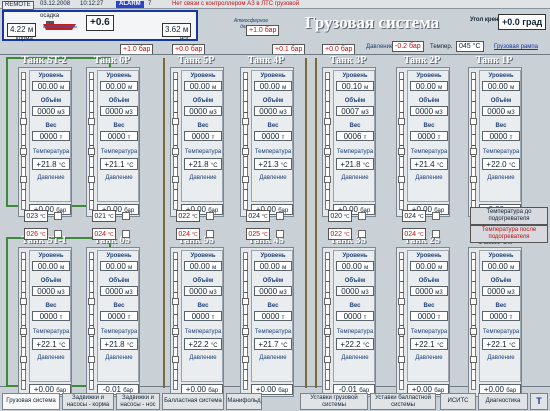 This screenshot has width=550, height=411. I want to click on status-date: 03.12.2008, so click(55, 4).